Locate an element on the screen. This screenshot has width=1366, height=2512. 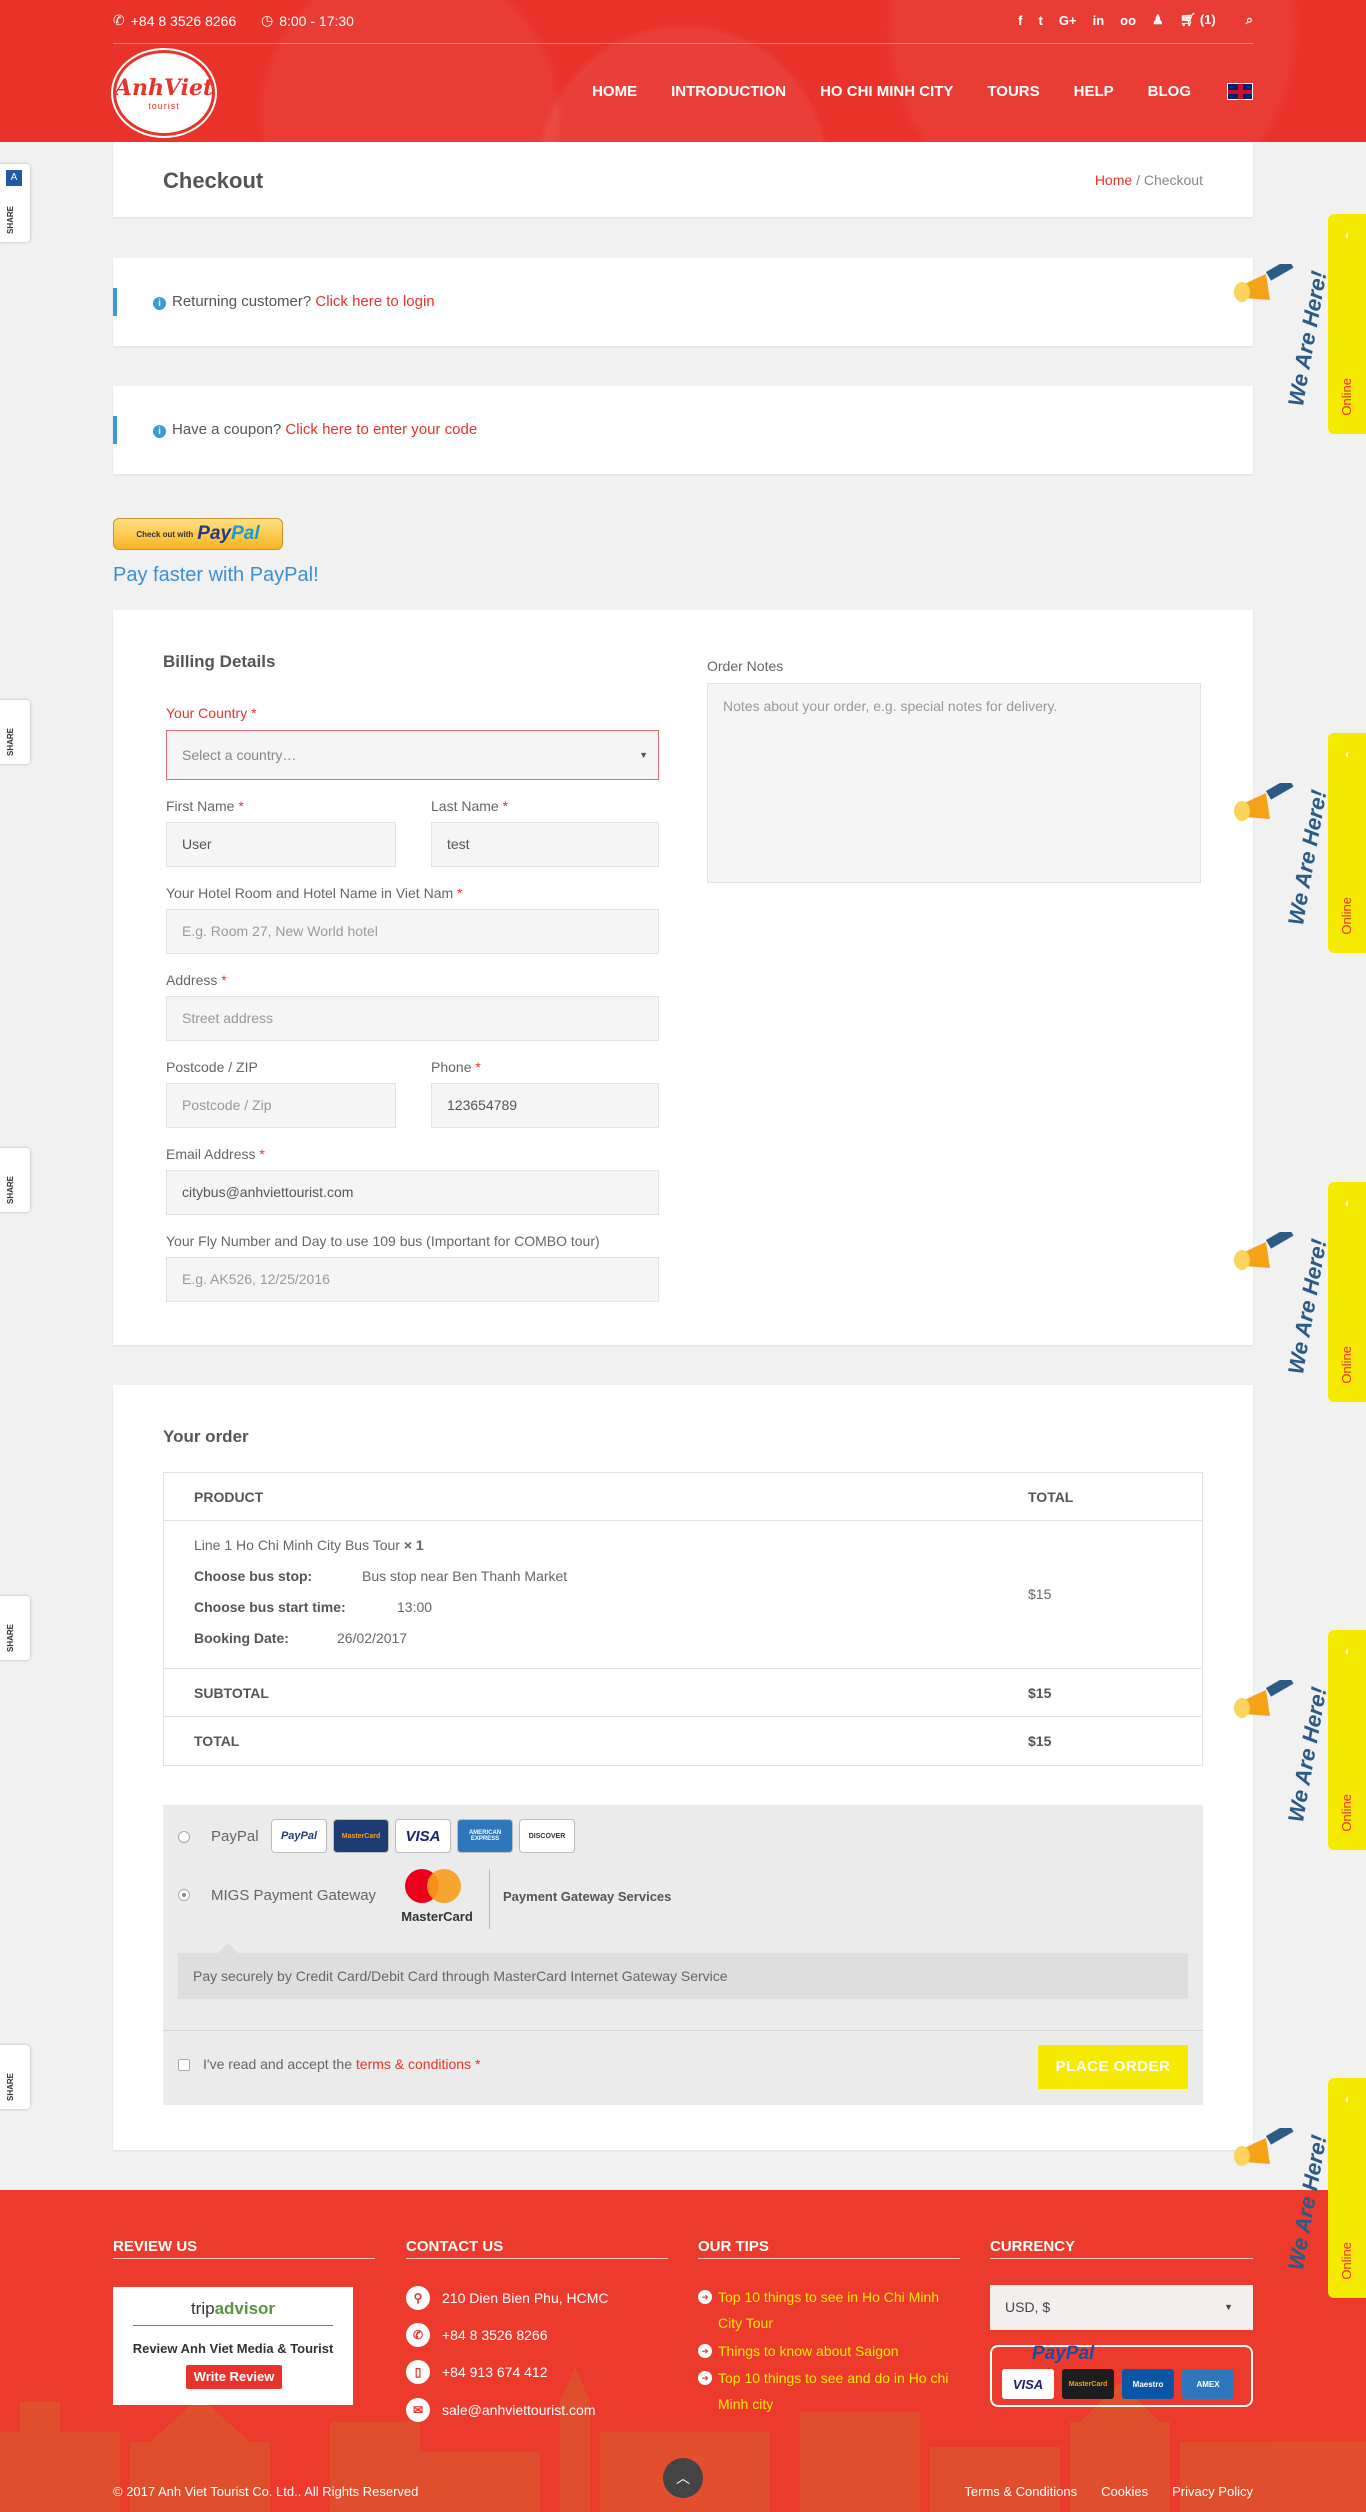
twitter-icon: t is located at coordinates (1041, 20).